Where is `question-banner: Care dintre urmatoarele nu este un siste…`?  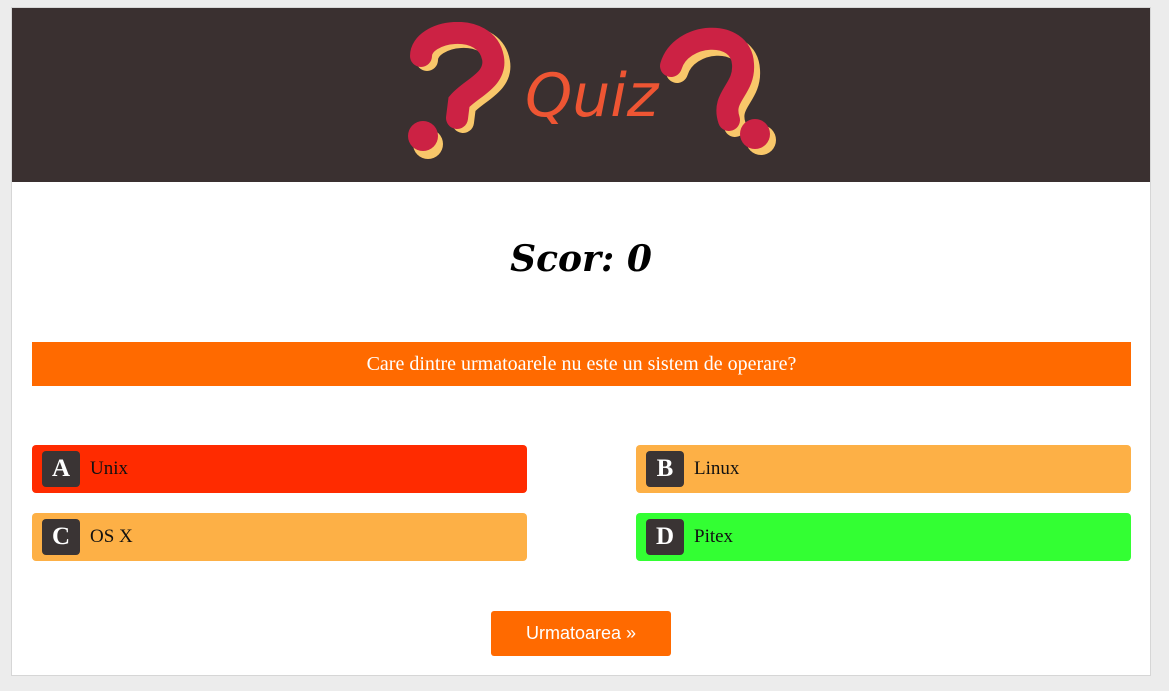 question-banner: Care dintre urmatoarele nu este un siste… is located at coordinates (581, 364).